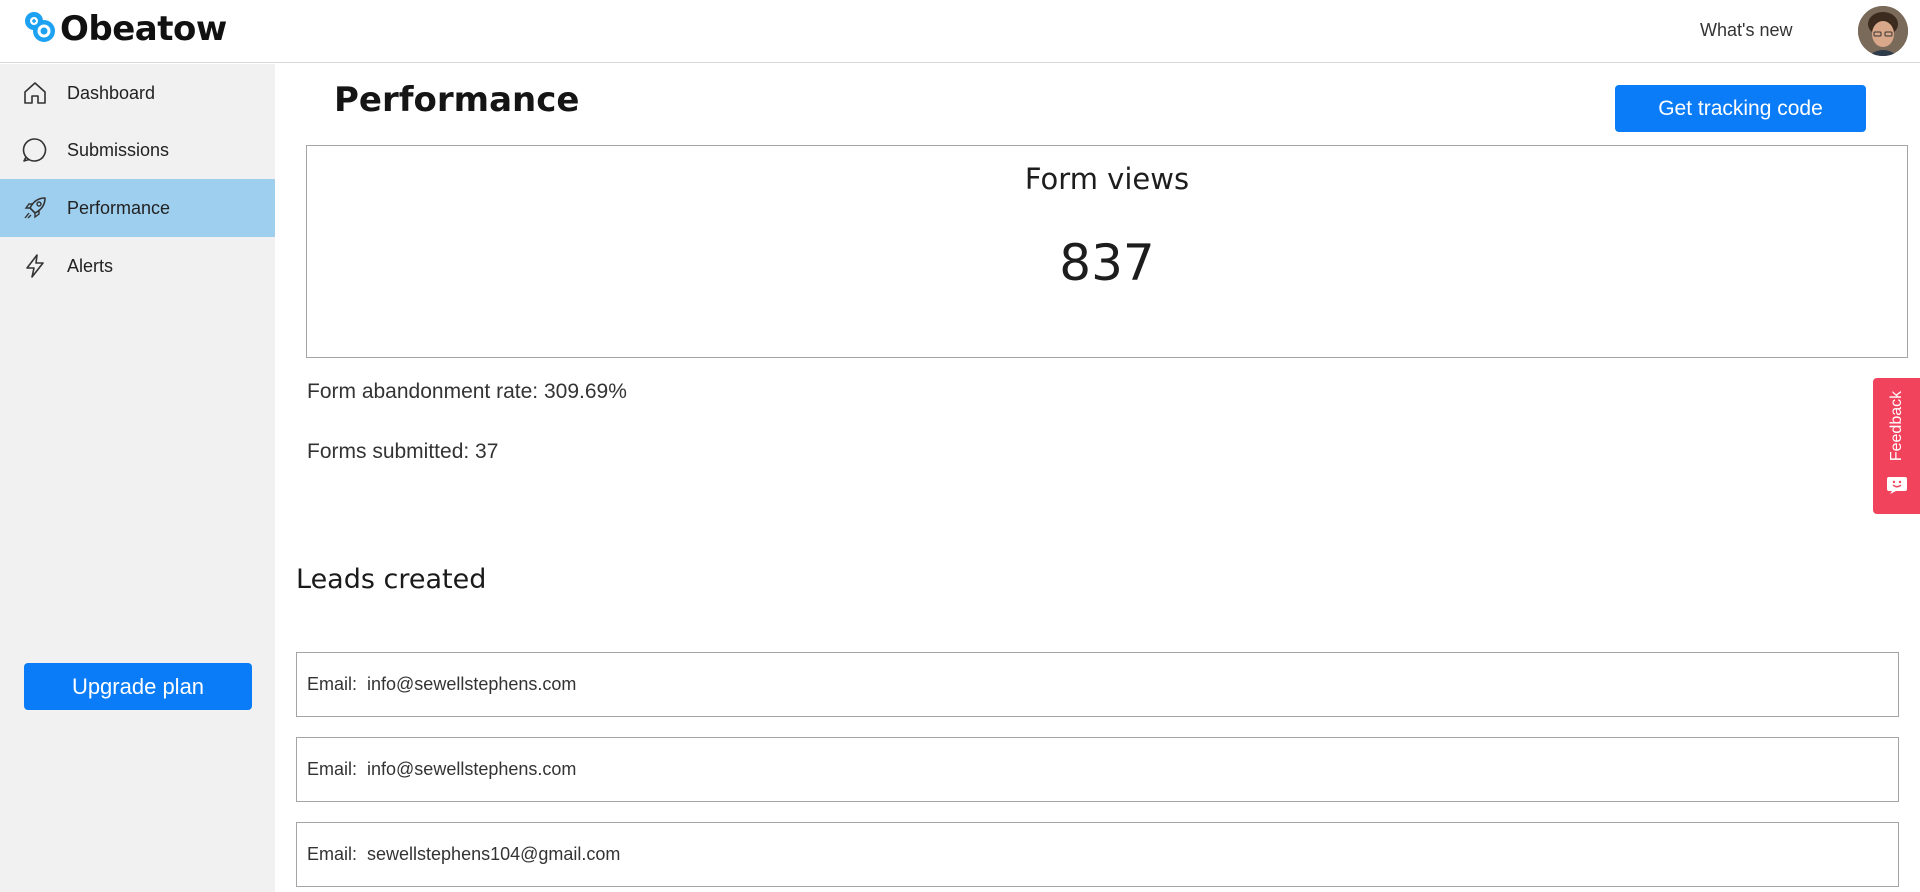  Describe the element at coordinates (1746, 30) in the screenshot. I see `whats-new-link: What's new` at that location.